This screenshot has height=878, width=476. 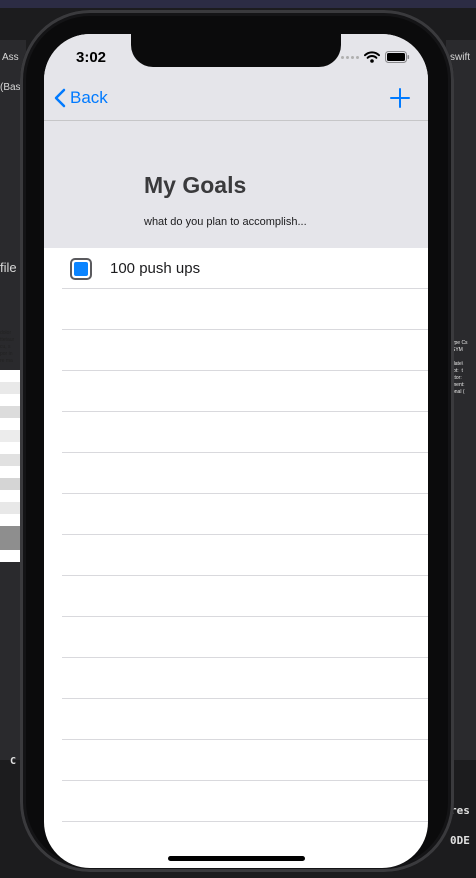 What do you see at coordinates (155, 268) in the screenshot?
I see `goal-label: 100 push ups` at bounding box center [155, 268].